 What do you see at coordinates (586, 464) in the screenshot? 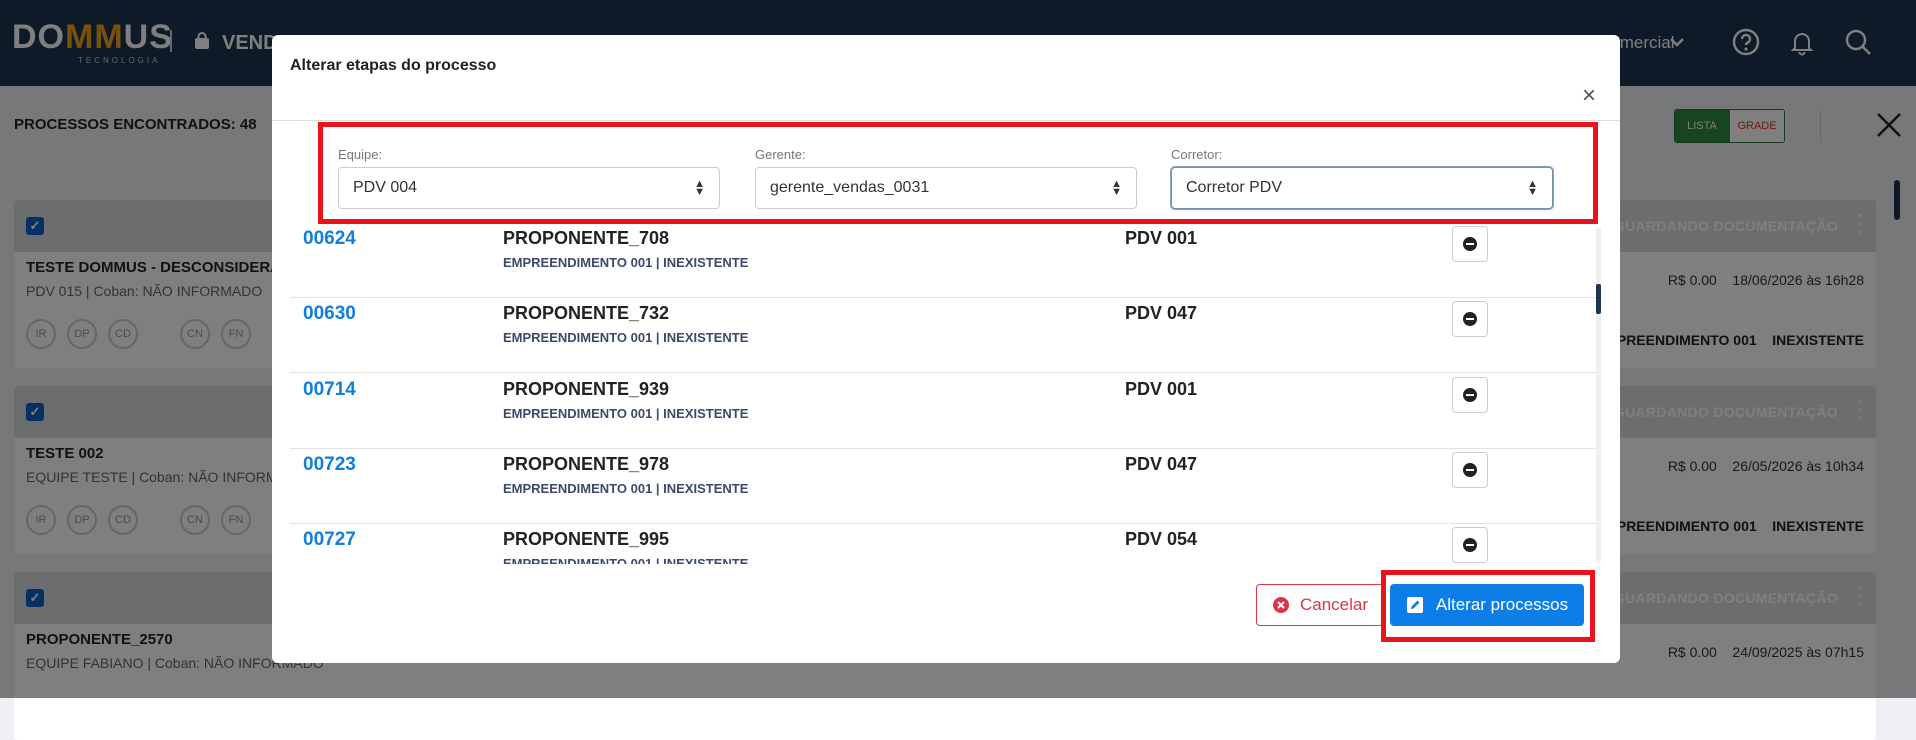
I see `proponent-name: PROPONENTE_978` at bounding box center [586, 464].